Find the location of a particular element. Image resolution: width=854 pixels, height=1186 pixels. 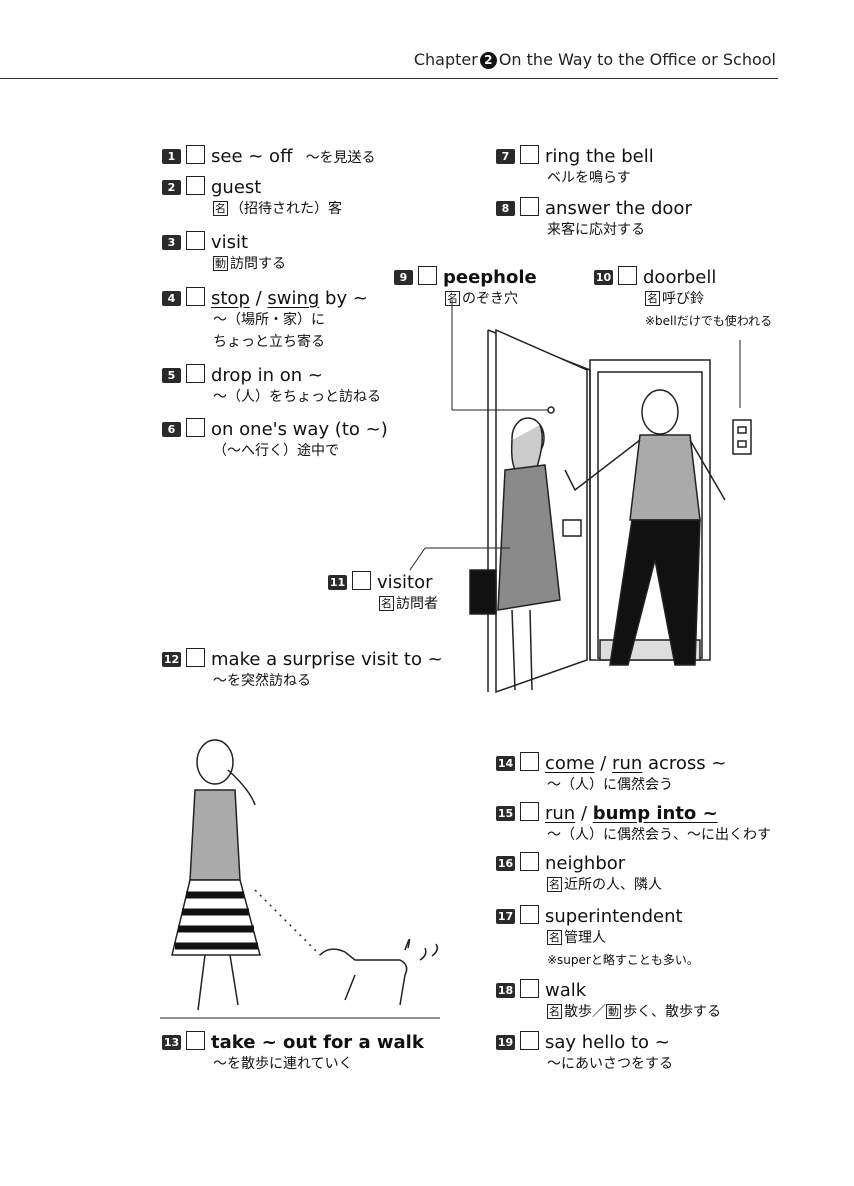

entry-2: 2 guest 名（招待された）客 is located at coordinates (252, 198).